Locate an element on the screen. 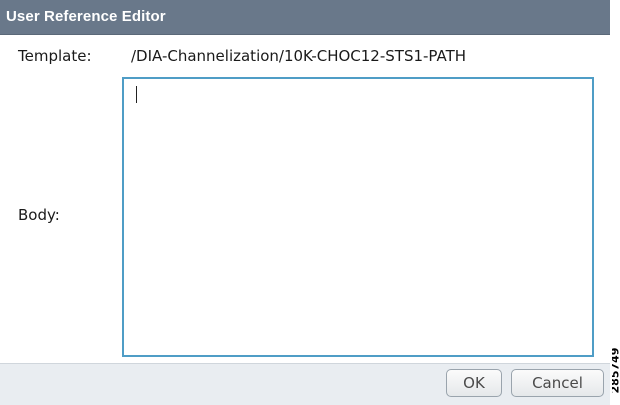  figure-id-text: 285749 is located at coordinates (616, 370).